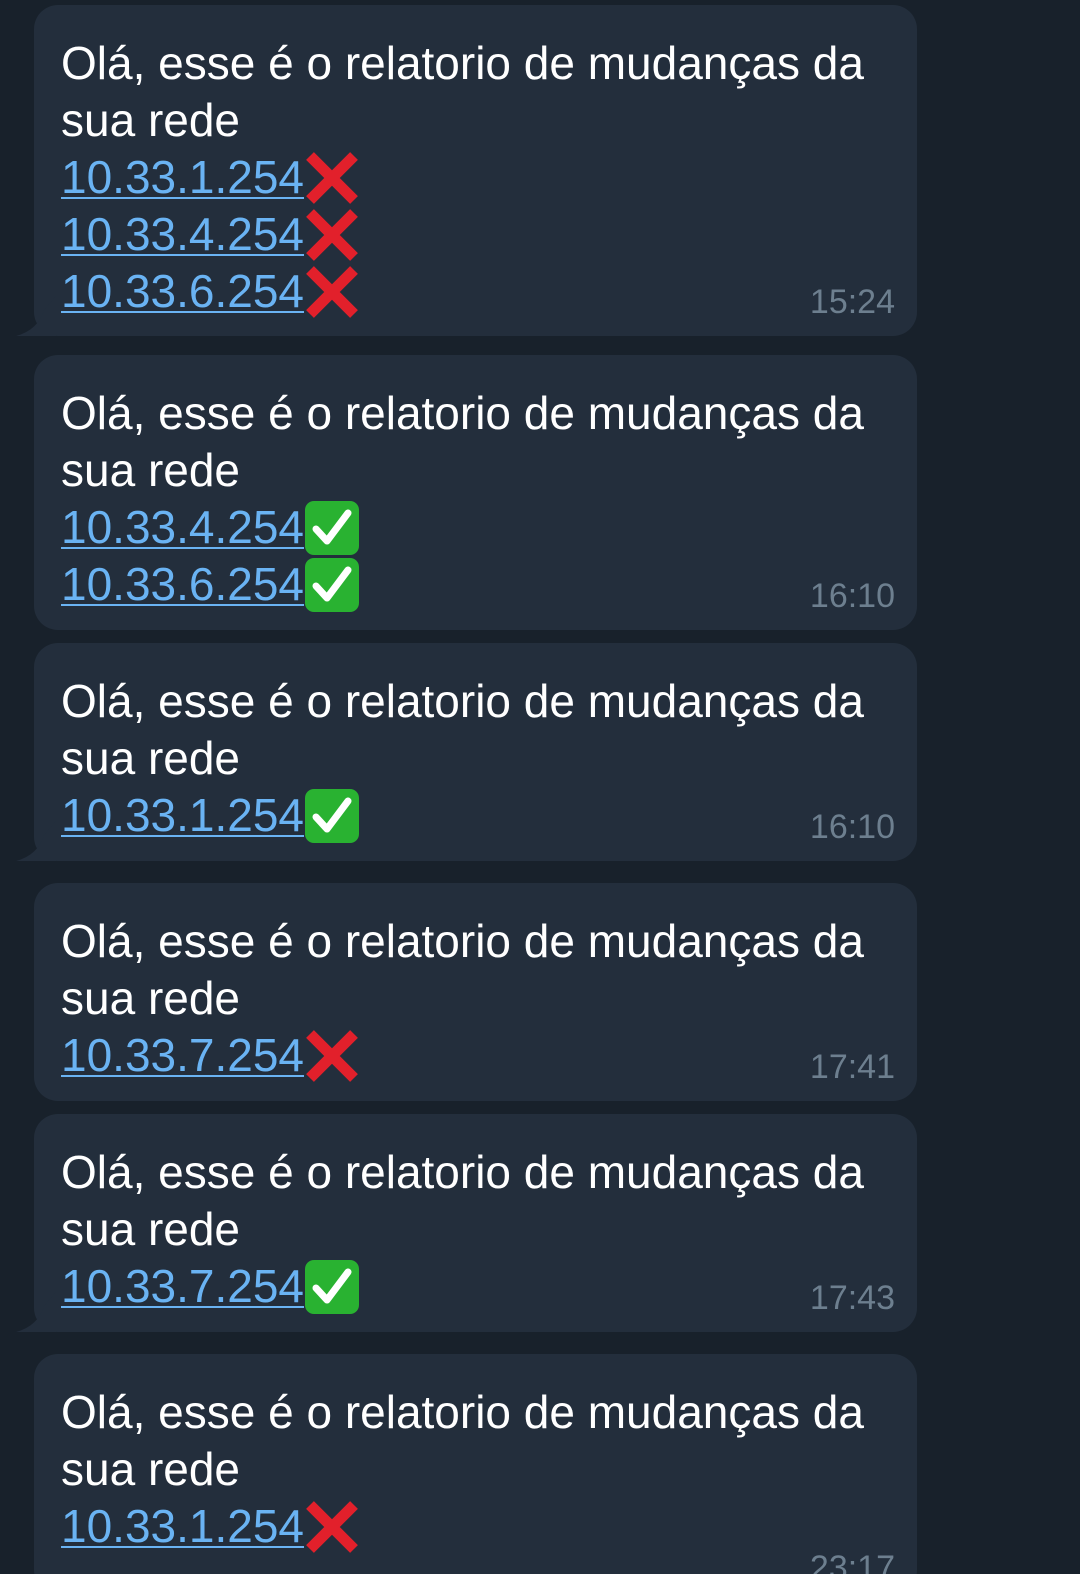 The width and height of the screenshot is (1080, 1574). Describe the element at coordinates (852, 1067) in the screenshot. I see `message-time: 17:41` at that location.